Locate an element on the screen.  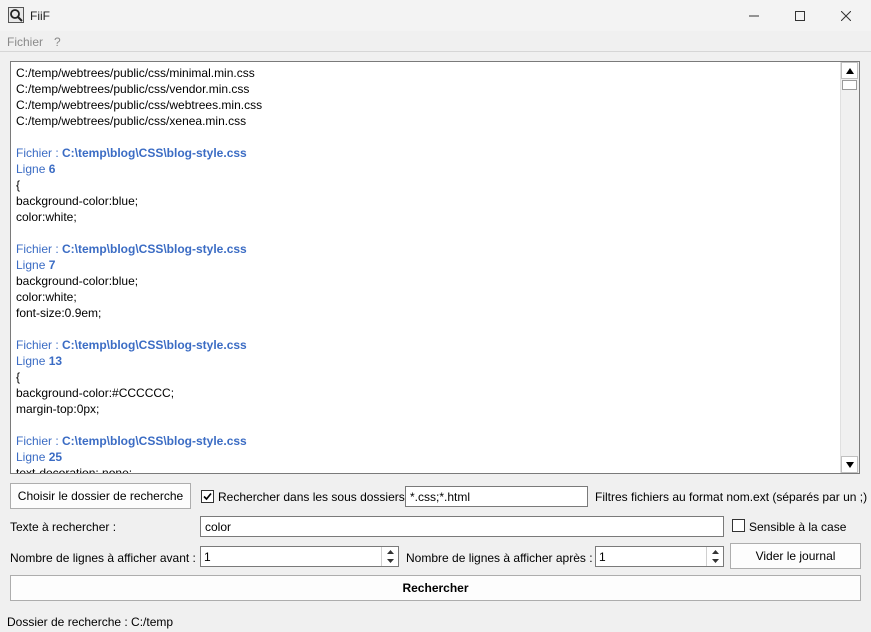
menu-bar: Fichier ? is located at coordinates (435, 41).